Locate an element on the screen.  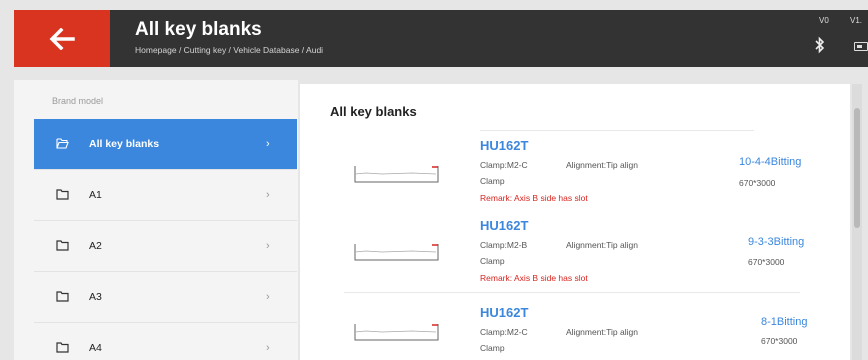
version-label-left: V0 is located at coordinates (824, 20).